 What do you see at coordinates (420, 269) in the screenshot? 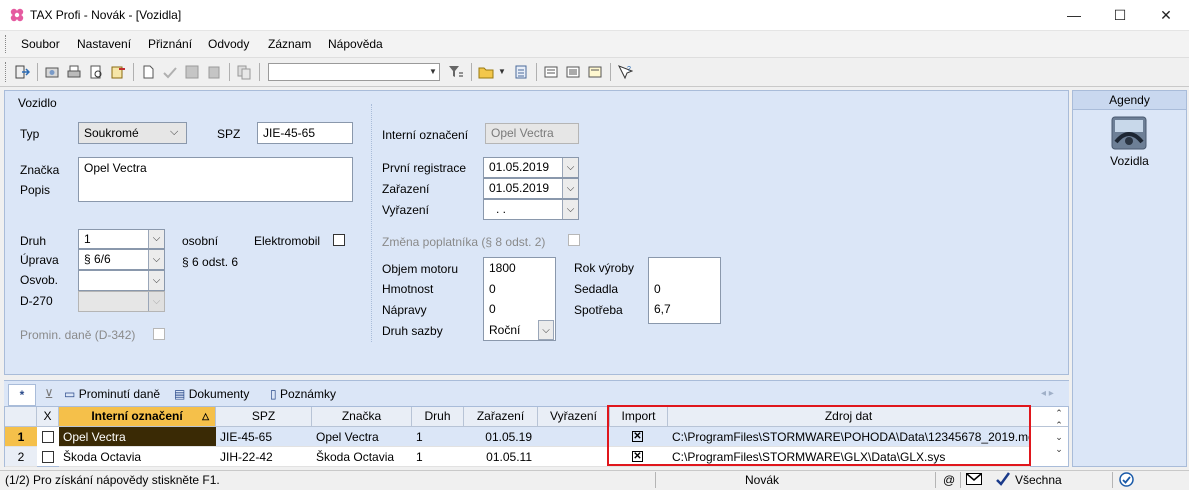
I see `objem-label: Objem motoru` at bounding box center [420, 269].